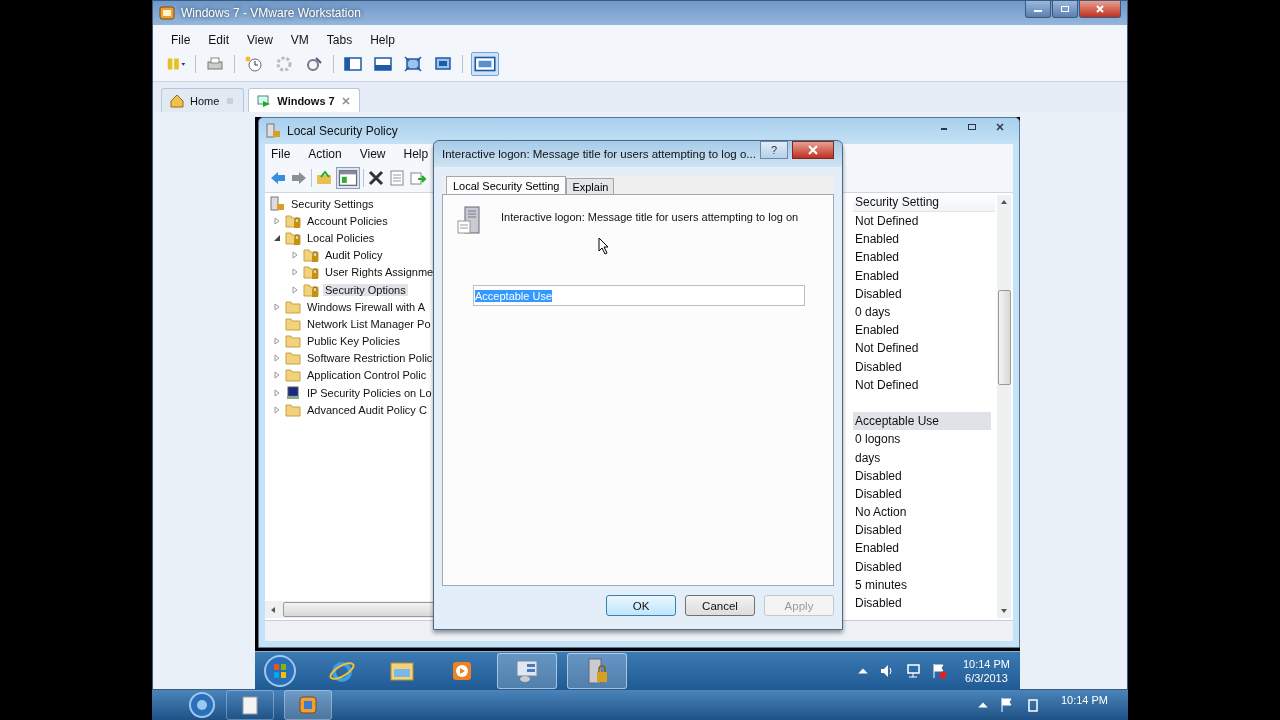 Image resolution: width=1280 pixels, height=720 pixels. I want to click on menu-item: Action, so click(325, 154).